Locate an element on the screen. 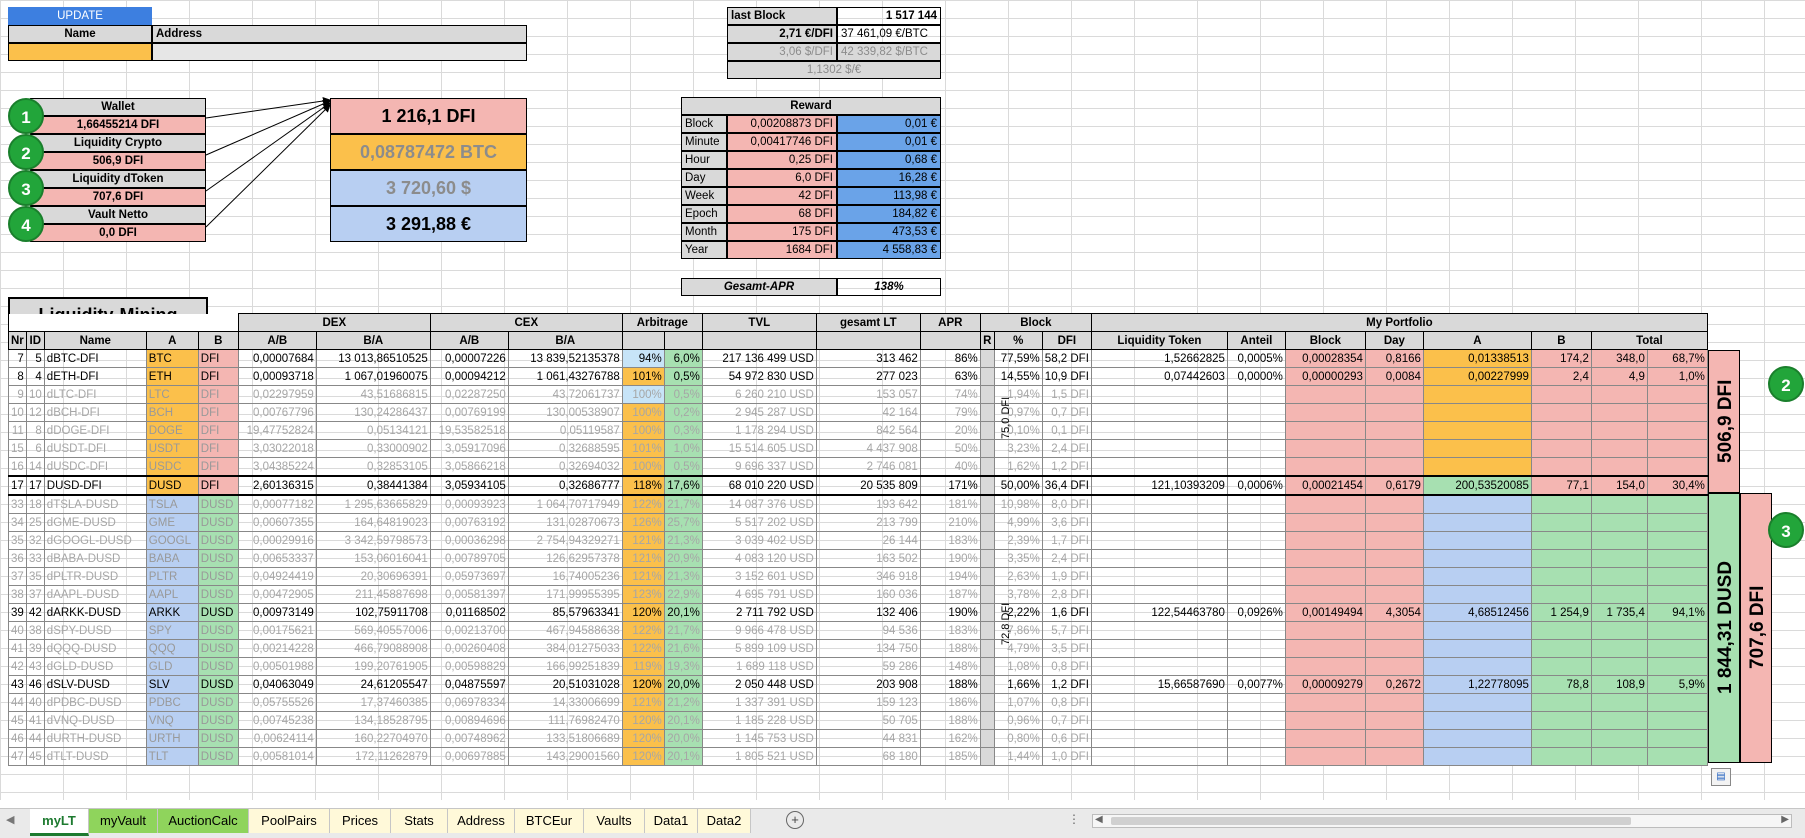 This screenshot has width=1805, height=838. paste-options-icon: ▤ is located at coordinates (1721, 777).